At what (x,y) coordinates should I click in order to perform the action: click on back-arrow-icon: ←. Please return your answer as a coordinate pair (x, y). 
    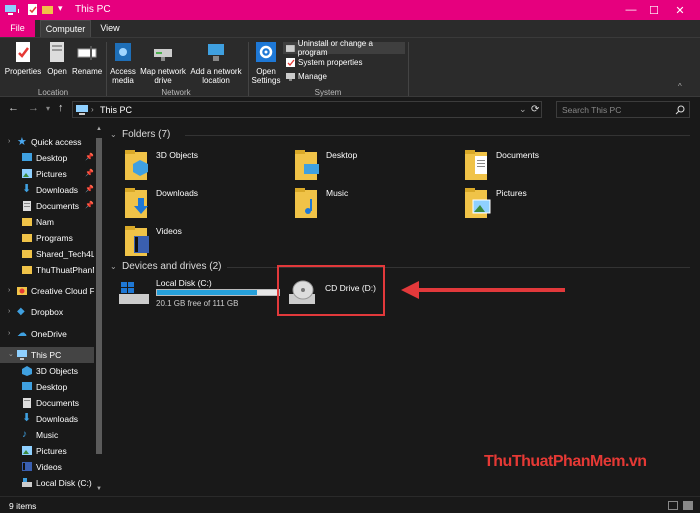
    Looking at the image, I should click on (13, 108).